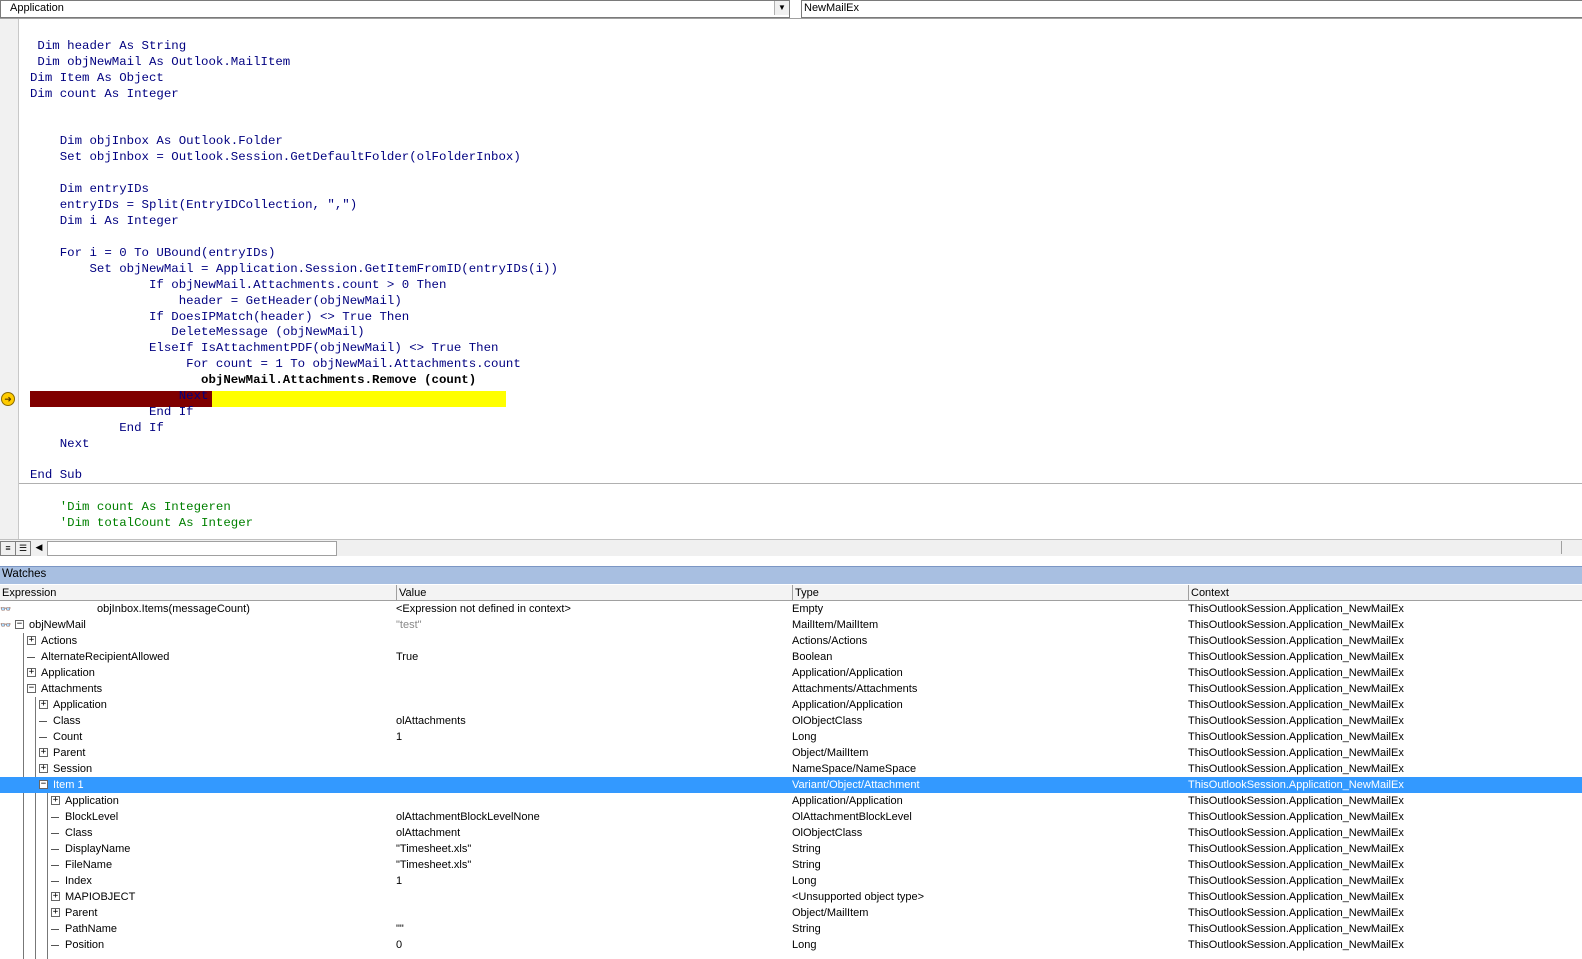 The image size is (1582, 959). Describe the element at coordinates (219, 317) in the screenshot. I see `code-line: If DoesIPMatch(header) <> True Then` at that location.